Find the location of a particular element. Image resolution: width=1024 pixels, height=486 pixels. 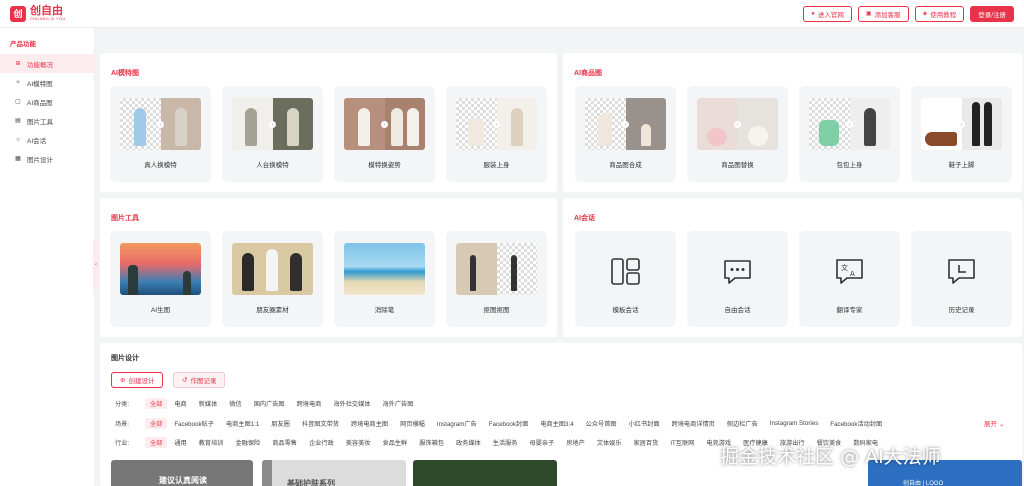

filter-option: 美容美妆 is located at coordinates (358, 442).